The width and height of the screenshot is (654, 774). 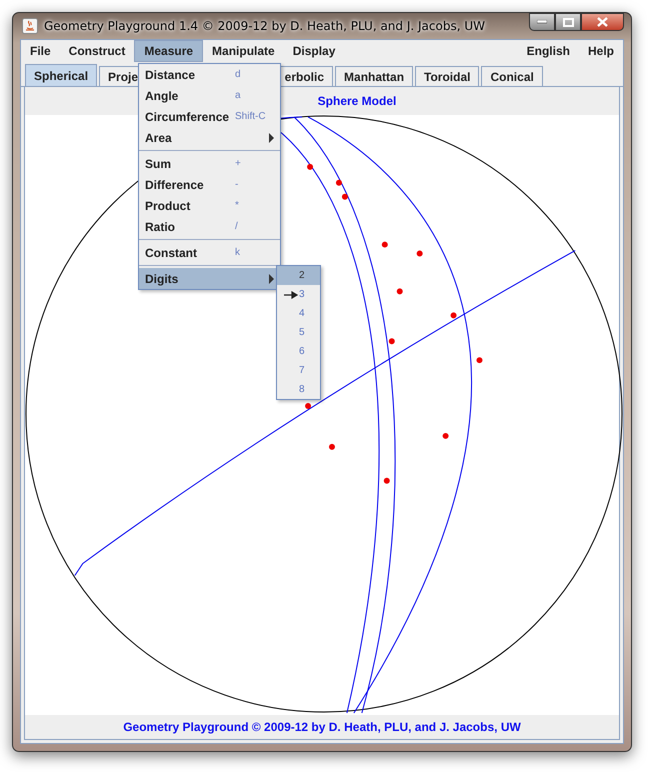 What do you see at coordinates (169, 51) in the screenshot?
I see `menu-bar-item: Measure` at bounding box center [169, 51].